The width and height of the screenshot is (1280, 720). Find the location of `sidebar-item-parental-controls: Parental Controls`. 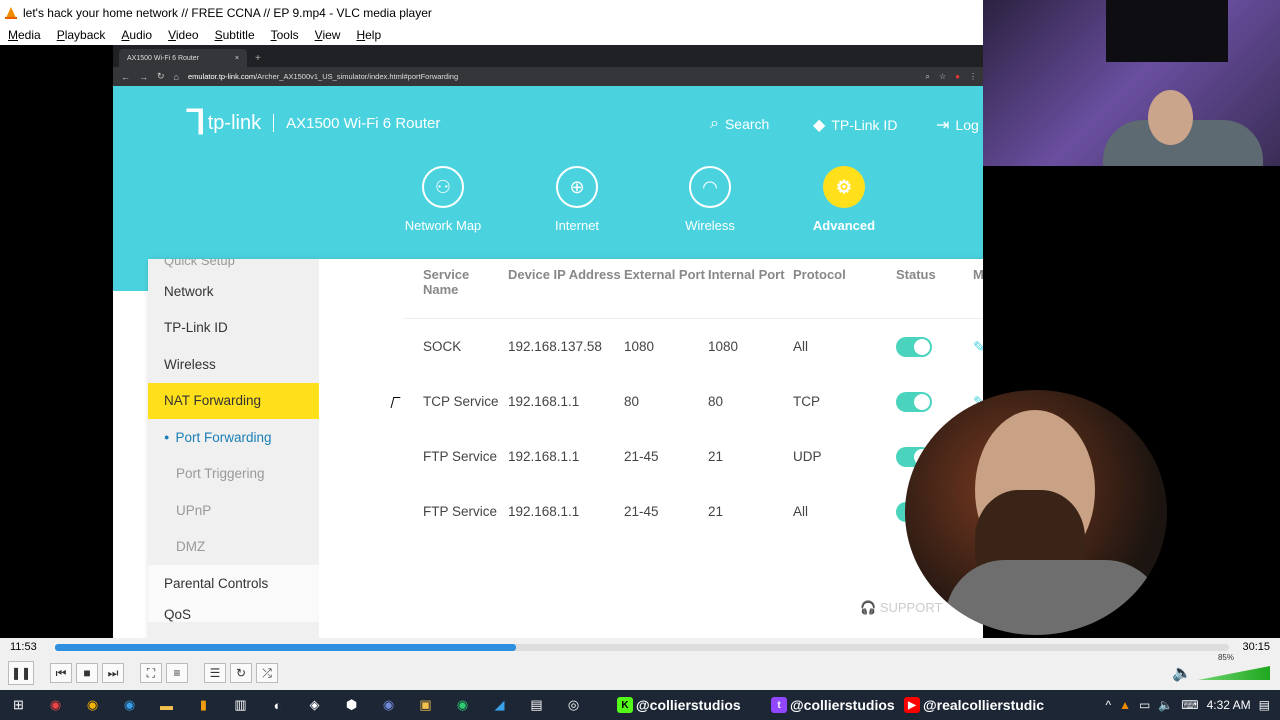

sidebar-item-parental-controls: Parental Controls is located at coordinates (233, 583).